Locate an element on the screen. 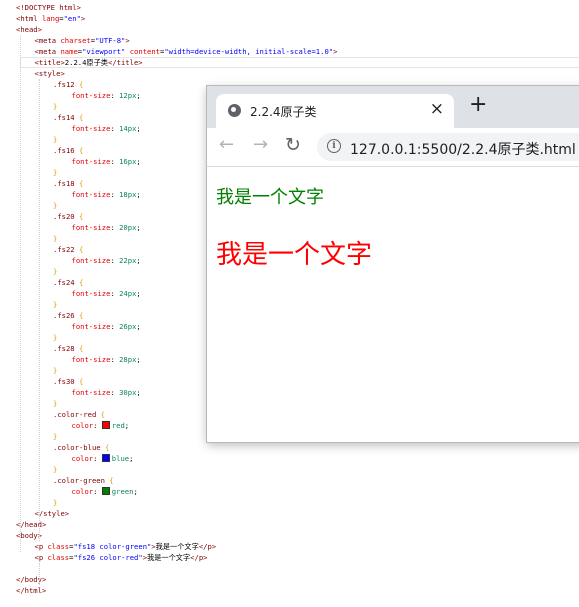 This screenshot has height=607, width=579. code-line: .fs26 { is located at coordinates (68, 315).